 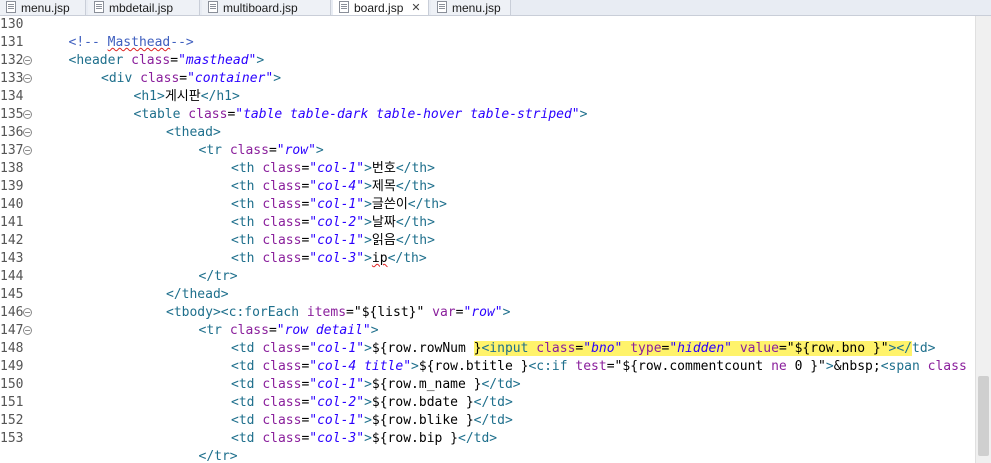 I want to click on code-text: <thead>, so click(x=193, y=133).